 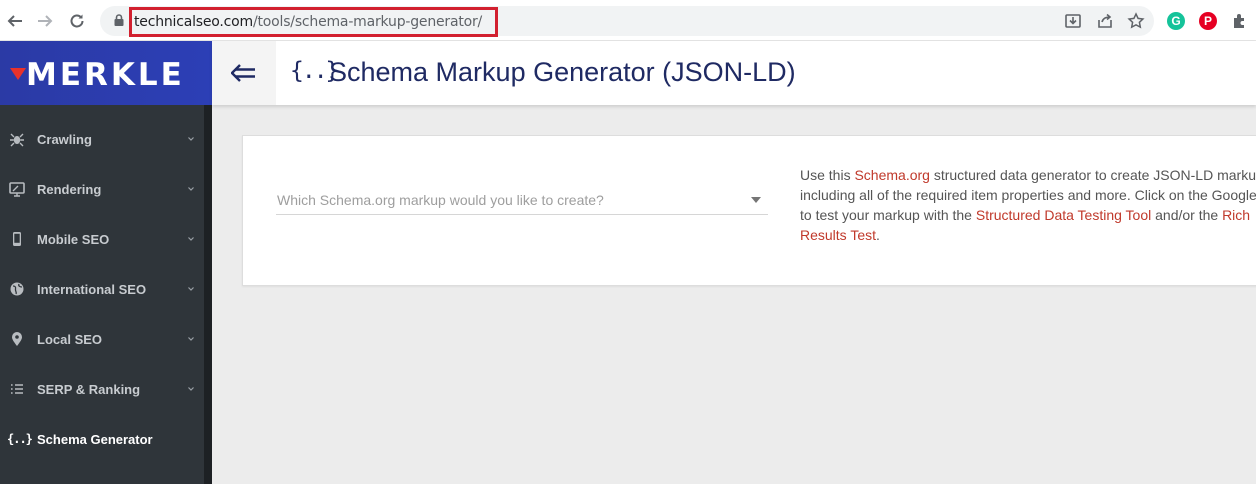 I want to click on sidebar-item-local-seo: Local SEO, so click(x=102, y=339).